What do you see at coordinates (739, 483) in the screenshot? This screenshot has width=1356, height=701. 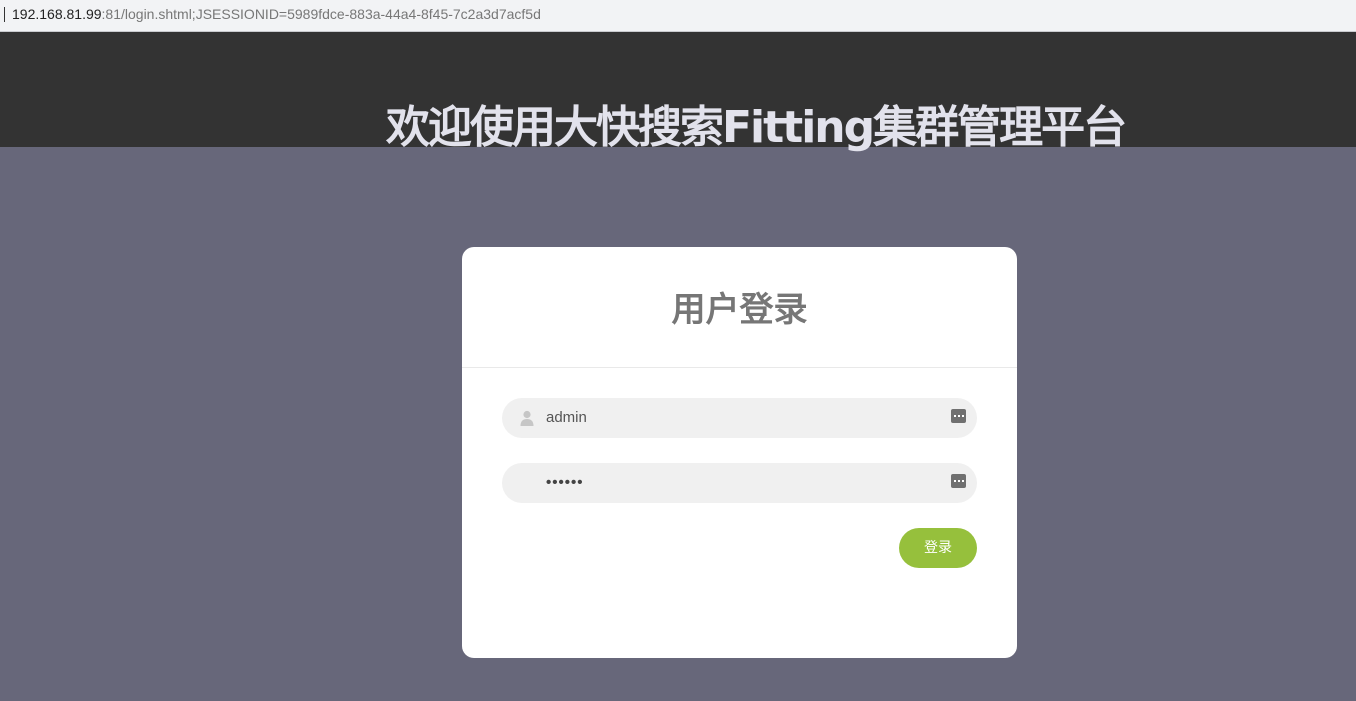 I see `password-field: ••••••` at bounding box center [739, 483].